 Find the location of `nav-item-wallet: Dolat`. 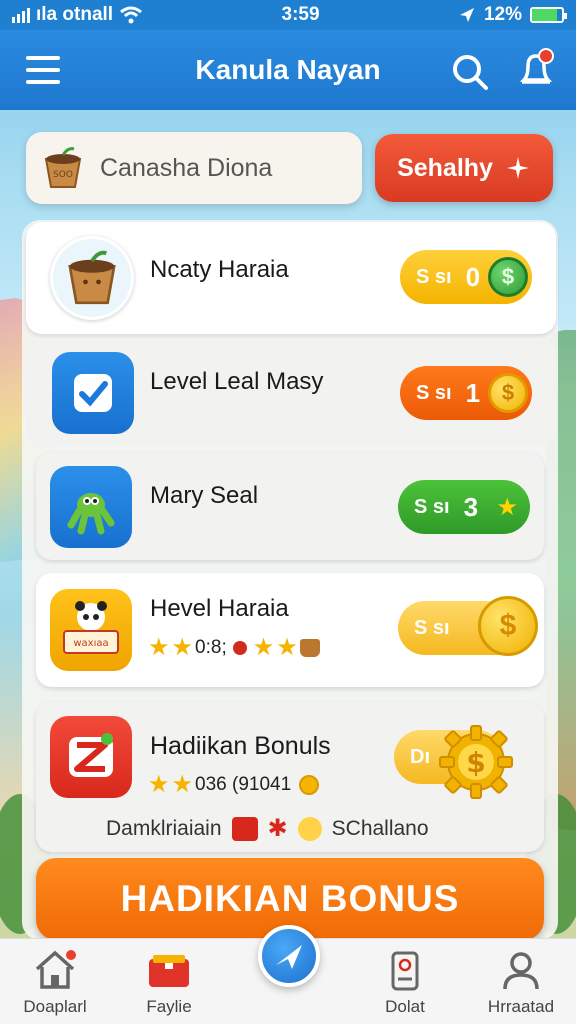

nav-item-wallet: Dolat is located at coordinates (405, 983).